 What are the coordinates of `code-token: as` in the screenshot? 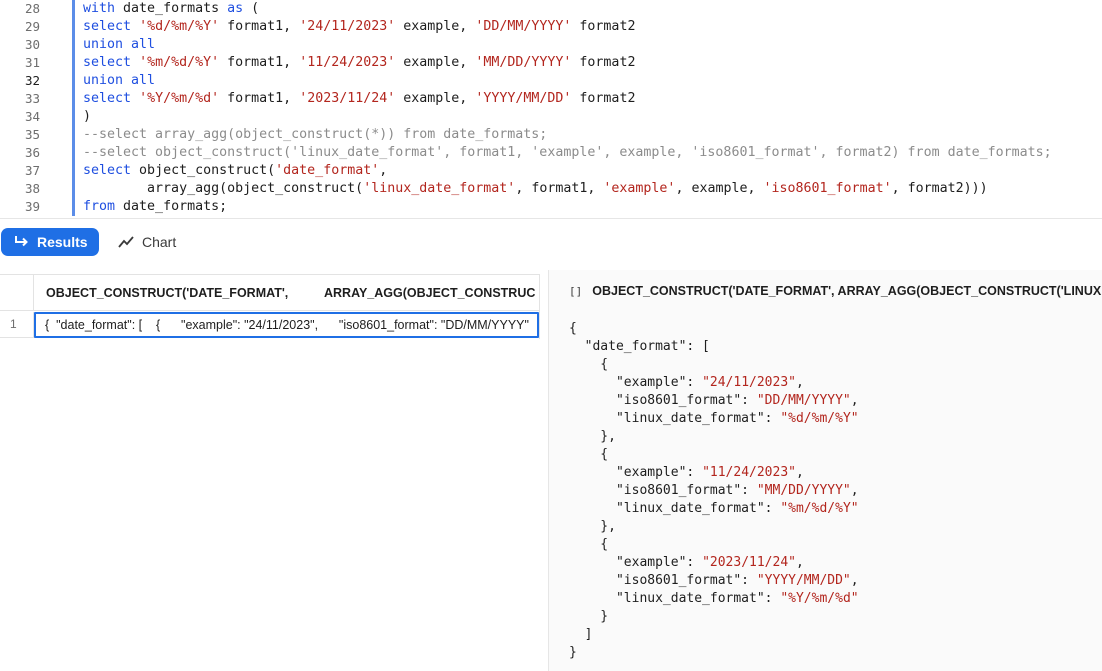 It's located at (235, 8).